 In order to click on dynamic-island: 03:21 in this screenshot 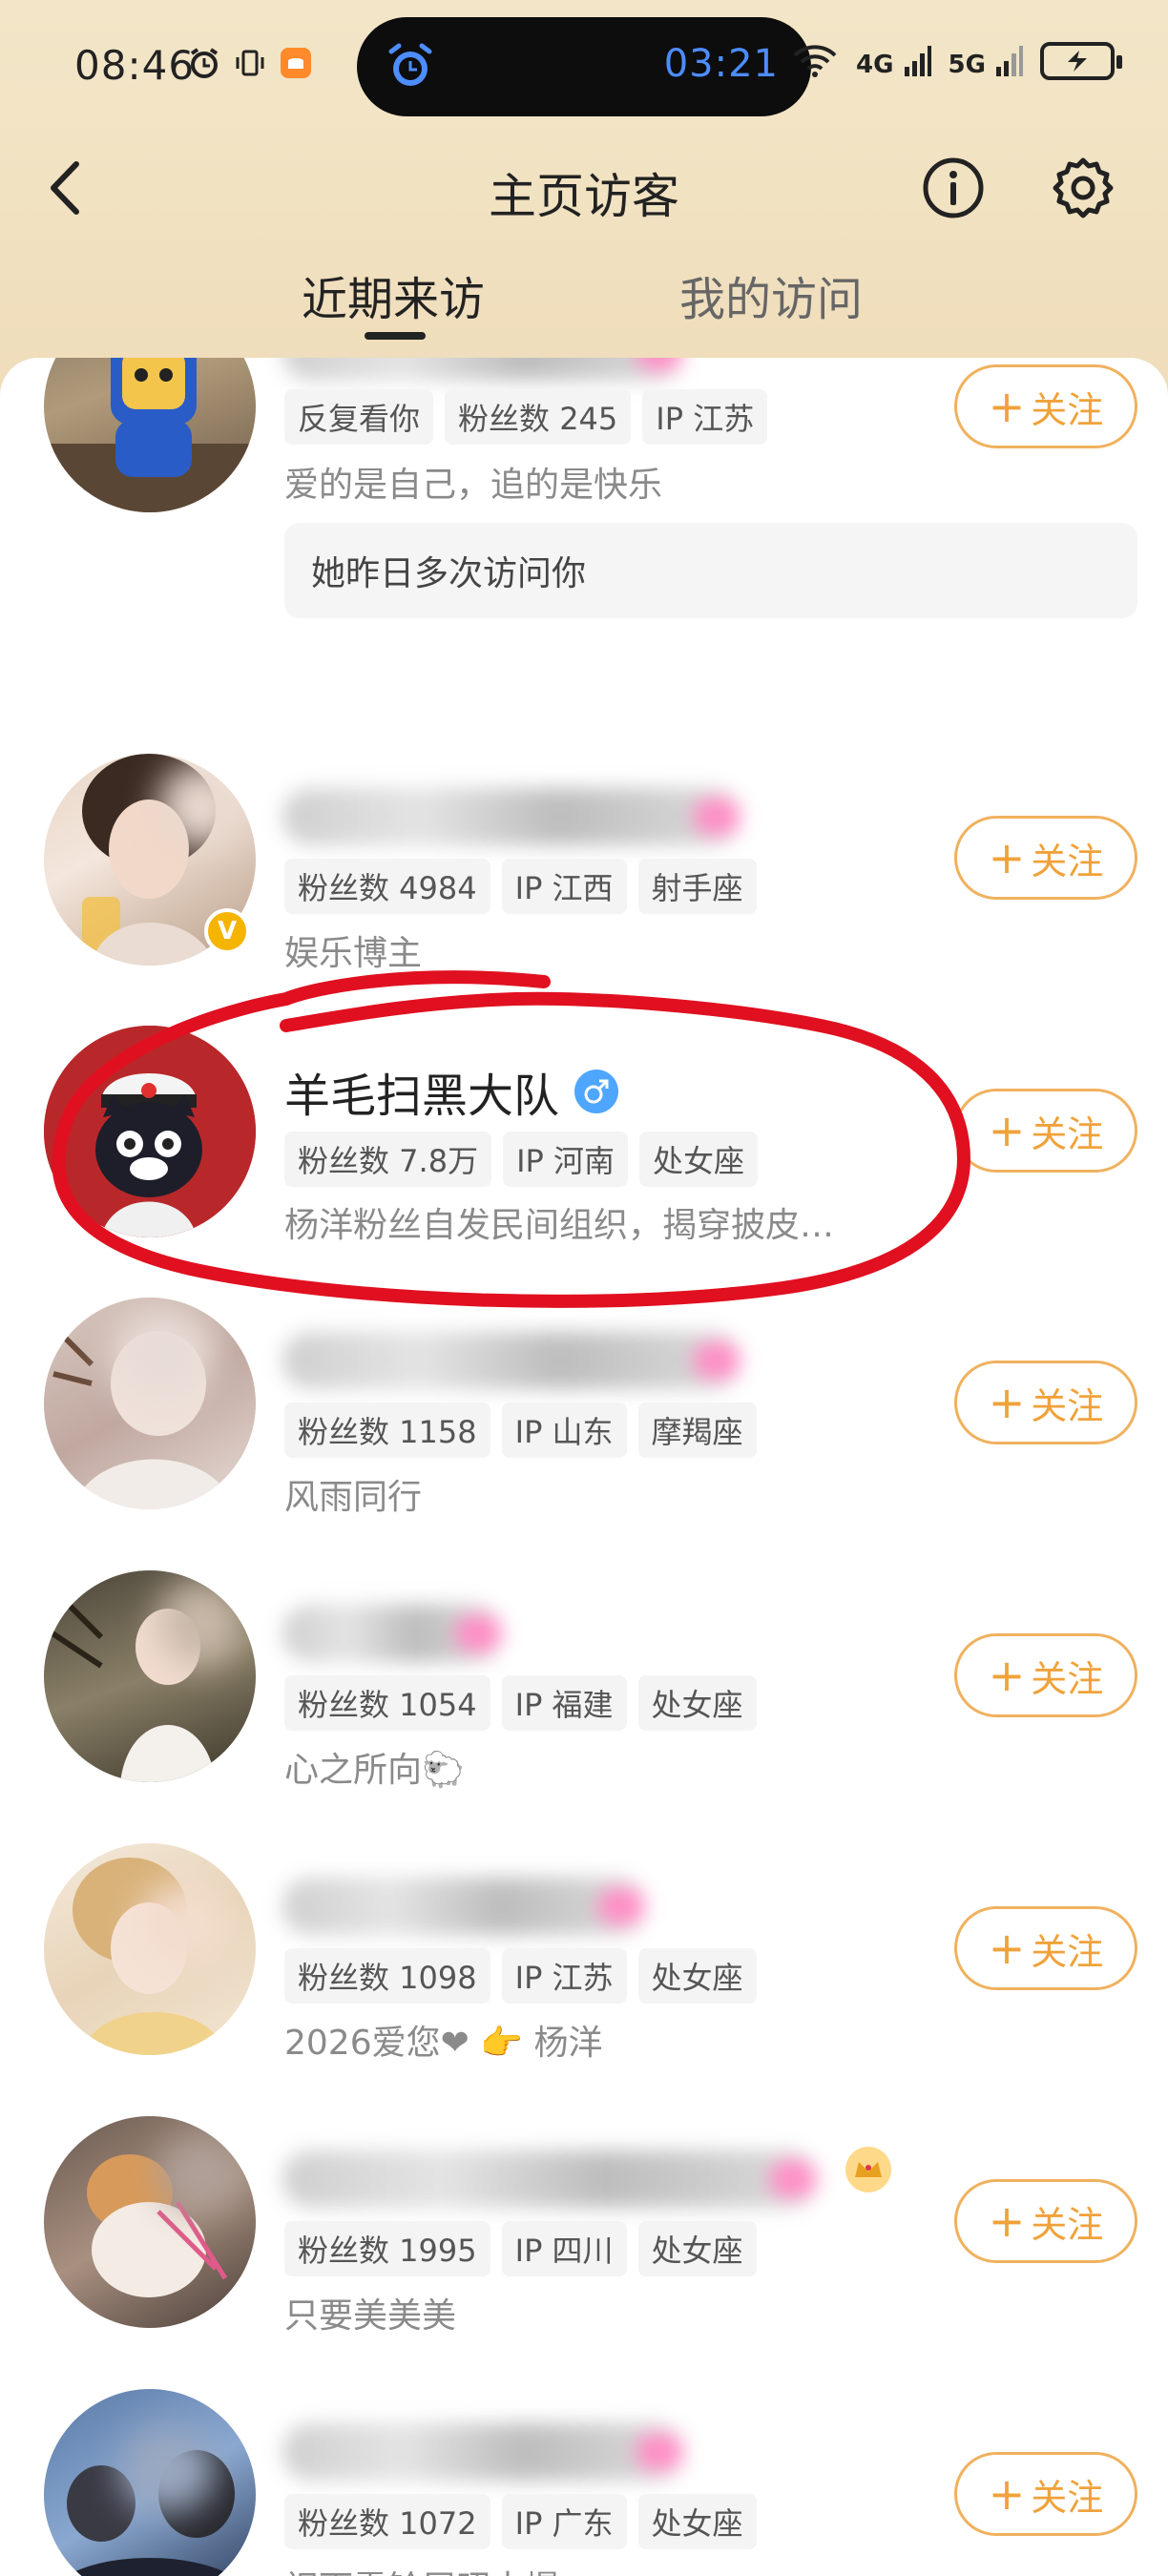, I will do `click(584, 66)`.